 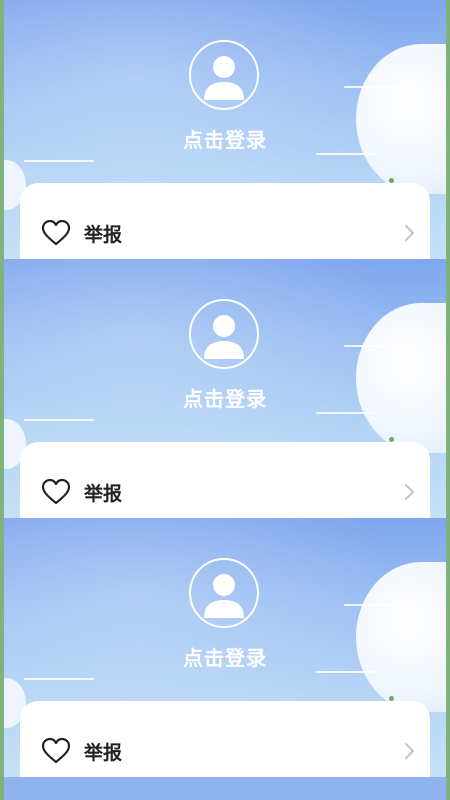 What do you see at coordinates (225, 788) in the screenshot?
I see `bottom-strip` at bounding box center [225, 788].